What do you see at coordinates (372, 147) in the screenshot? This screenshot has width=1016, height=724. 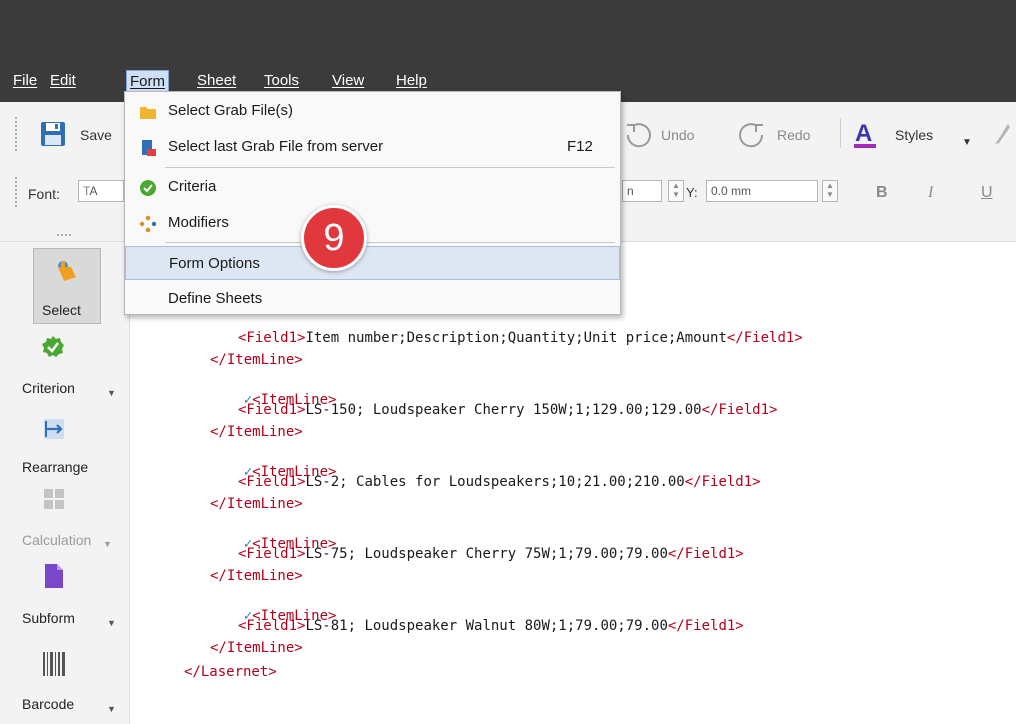 I see `menu-item-select-last-grab-file: Select last Grab File from server F12` at bounding box center [372, 147].